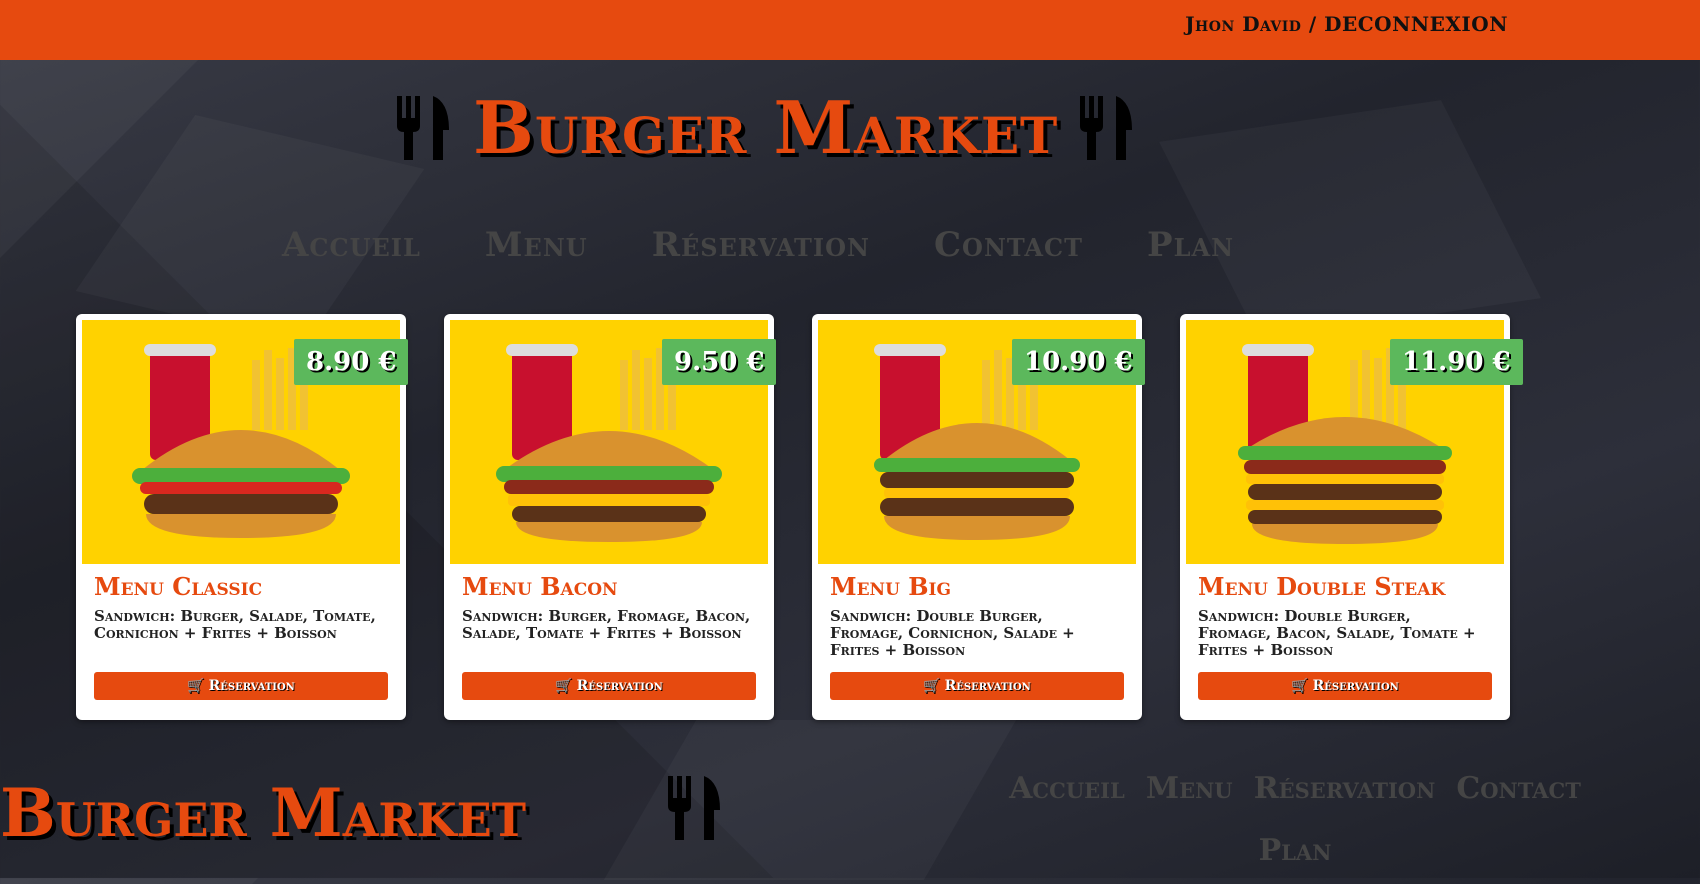 The width and height of the screenshot is (1700, 884). What do you see at coordinates (1346, 24) in the screenshot?
I see `user-logout-link: Jhon David / DECONNEXION` at bounding box center [1346, 24].